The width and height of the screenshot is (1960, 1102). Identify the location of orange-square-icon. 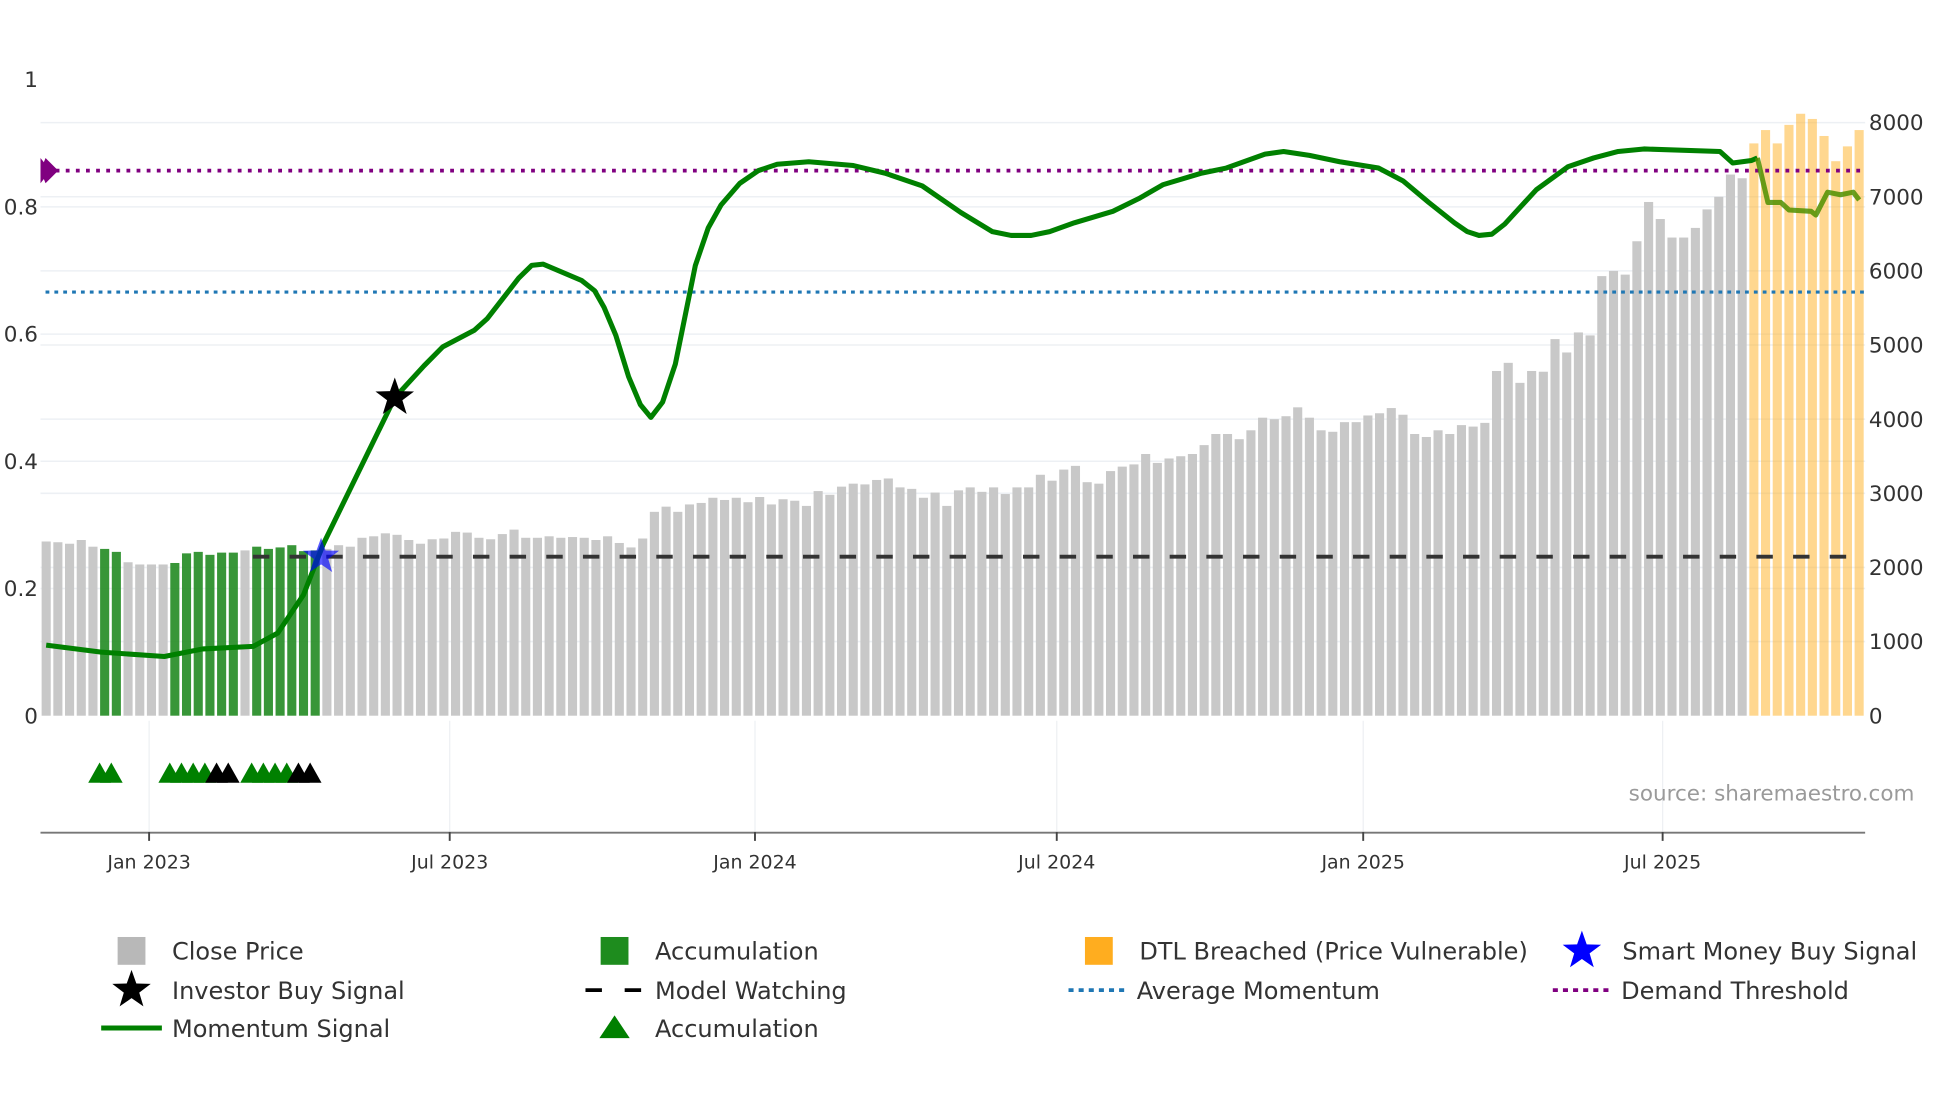
(1098, 950).